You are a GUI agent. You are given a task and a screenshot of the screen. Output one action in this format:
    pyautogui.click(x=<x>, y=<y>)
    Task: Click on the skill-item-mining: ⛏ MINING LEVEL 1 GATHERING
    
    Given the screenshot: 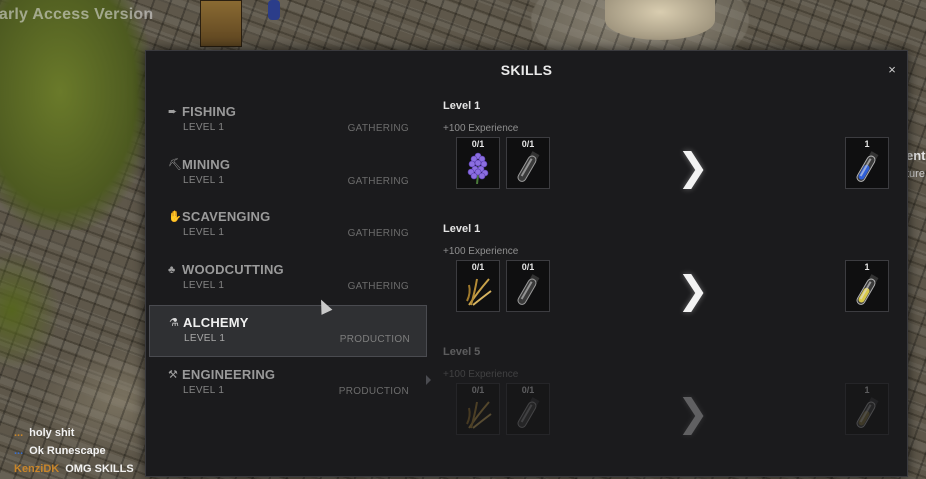 What is the action you would take?
    pyautogui.click(x=287, y=173)
    